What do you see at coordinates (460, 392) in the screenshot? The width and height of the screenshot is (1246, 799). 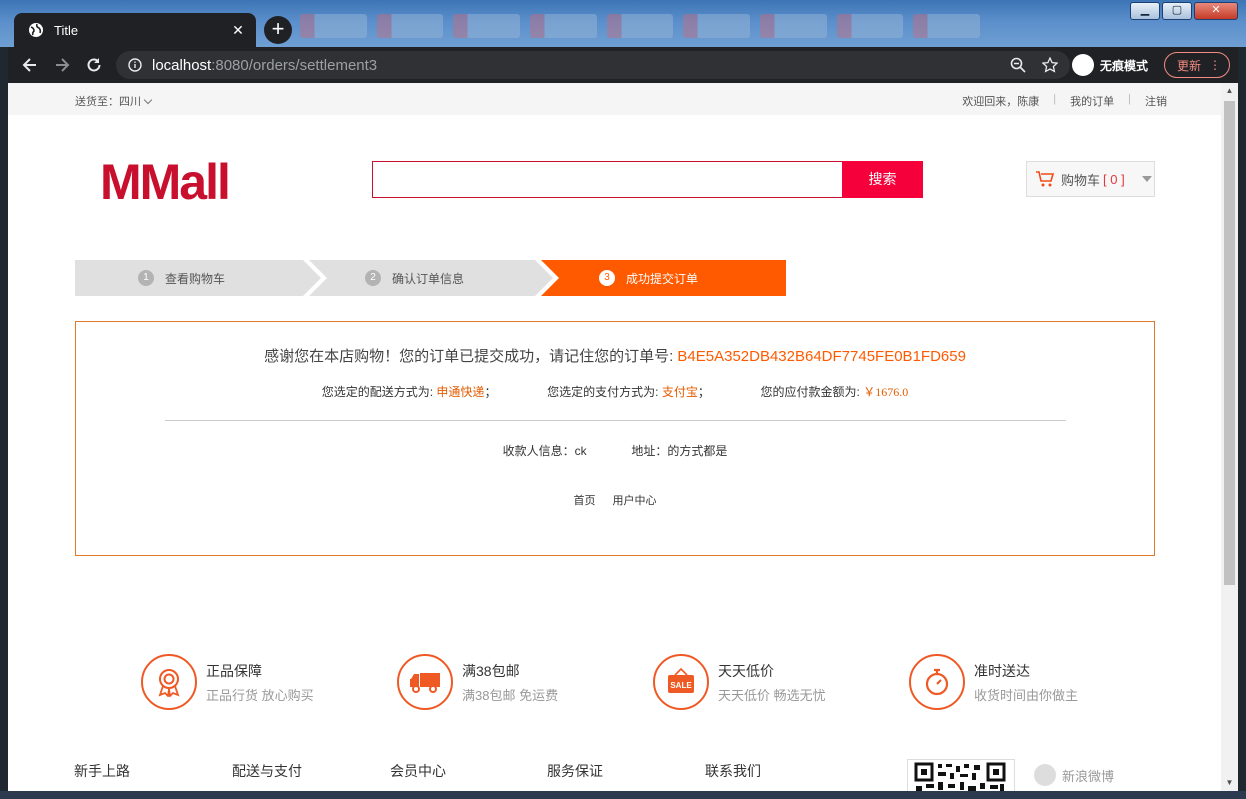 I see `delivery-value: 申通快递` at bounding box center [460, 392].